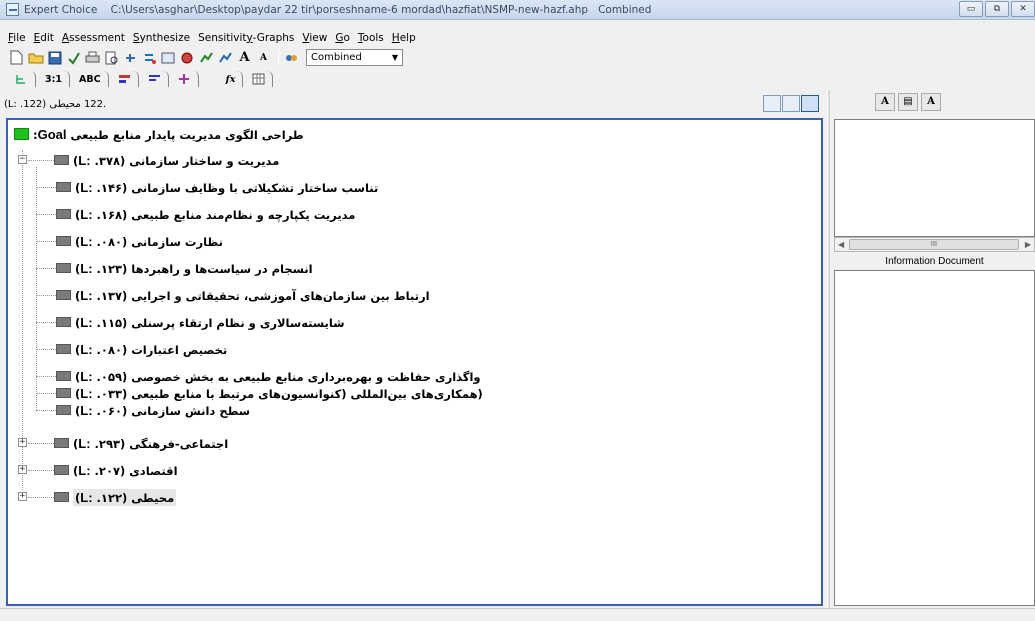 This screenshot has width=1035, height=621. Describe the element at coordinates (336, 57) in the screenshot. I see `combined-select-value: Combined` at that location.